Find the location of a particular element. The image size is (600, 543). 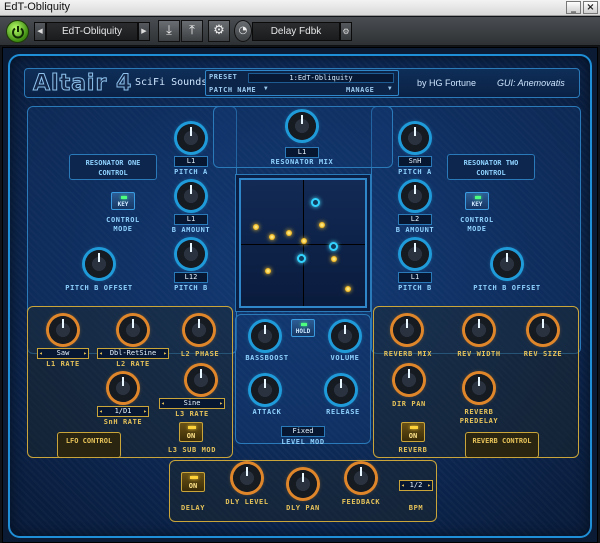

window-title: EdT-Obliquity is located at coordinates (37, 7).